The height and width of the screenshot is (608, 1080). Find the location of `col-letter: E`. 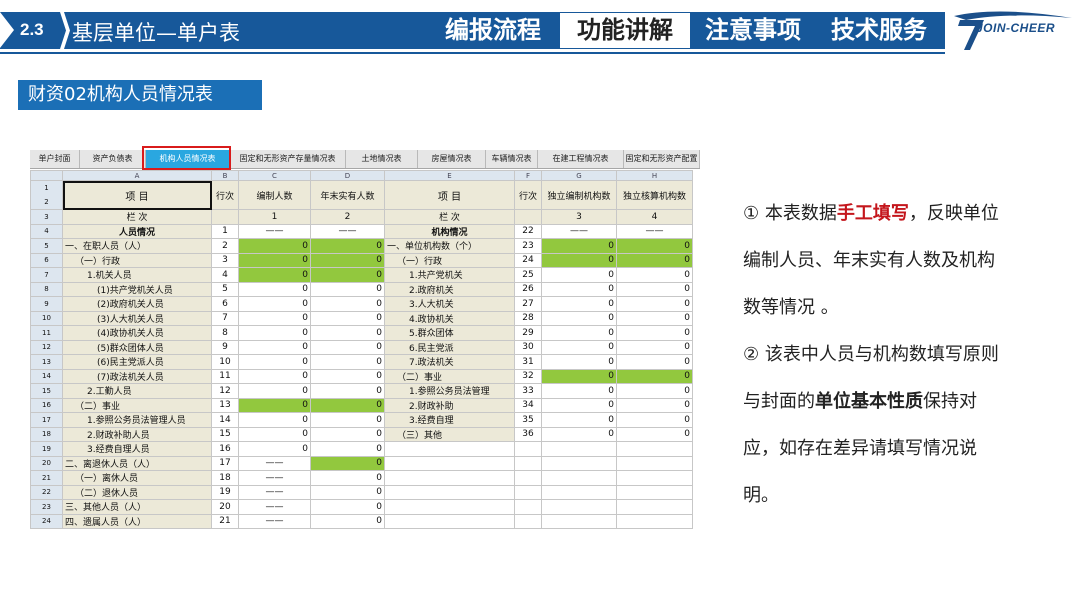

col-letter: E is located at coordinates (449, 175).